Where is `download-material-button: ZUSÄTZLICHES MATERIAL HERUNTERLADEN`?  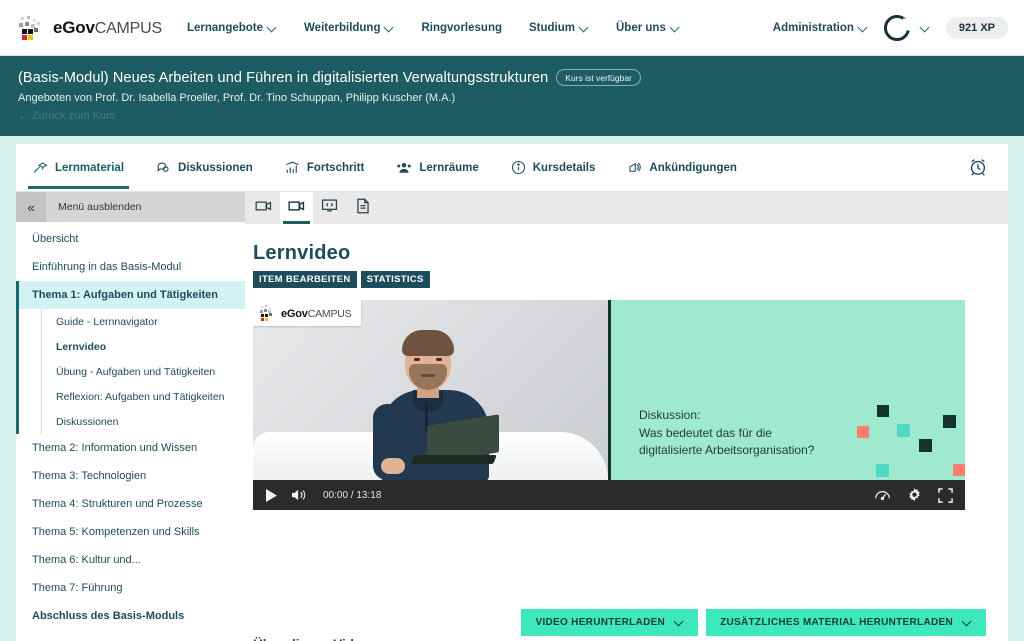 download-material-button: ZUSÄTZLICHES MATERIAL HERUNTERLADEN is located at coordinates (846, 622).